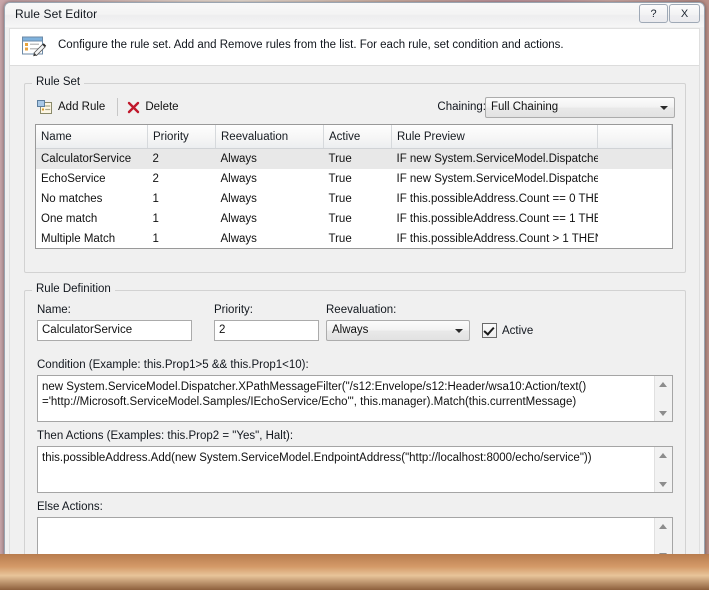 Image resolution: width=709 pixels, height=590 pixels. Describe the element at coordinates (56, 14) in the screenshot. I see `window-title: Rule Set Editor` at that location.